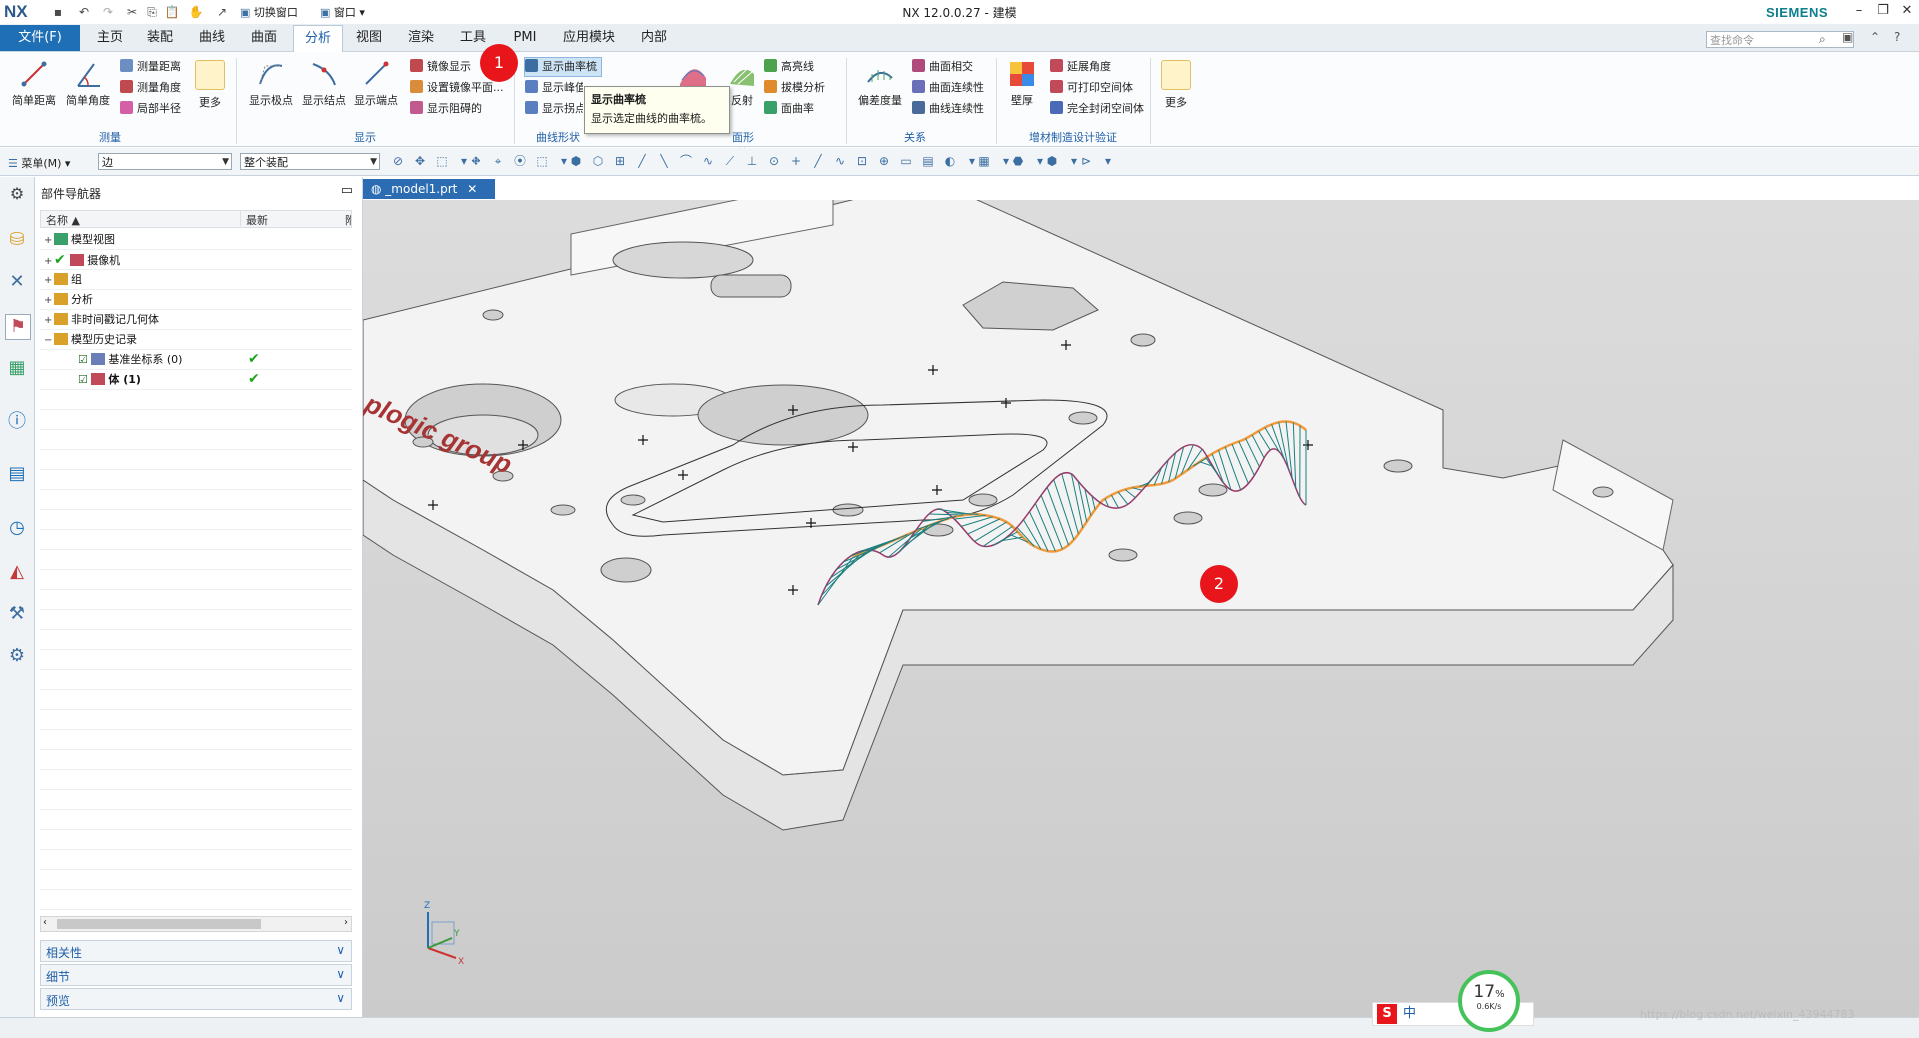 Image resolution: width=1919 pixels, height=1038 pixels. I want to click on show-curvature-comb-button: 显示曲率梳, so click(563, 67).